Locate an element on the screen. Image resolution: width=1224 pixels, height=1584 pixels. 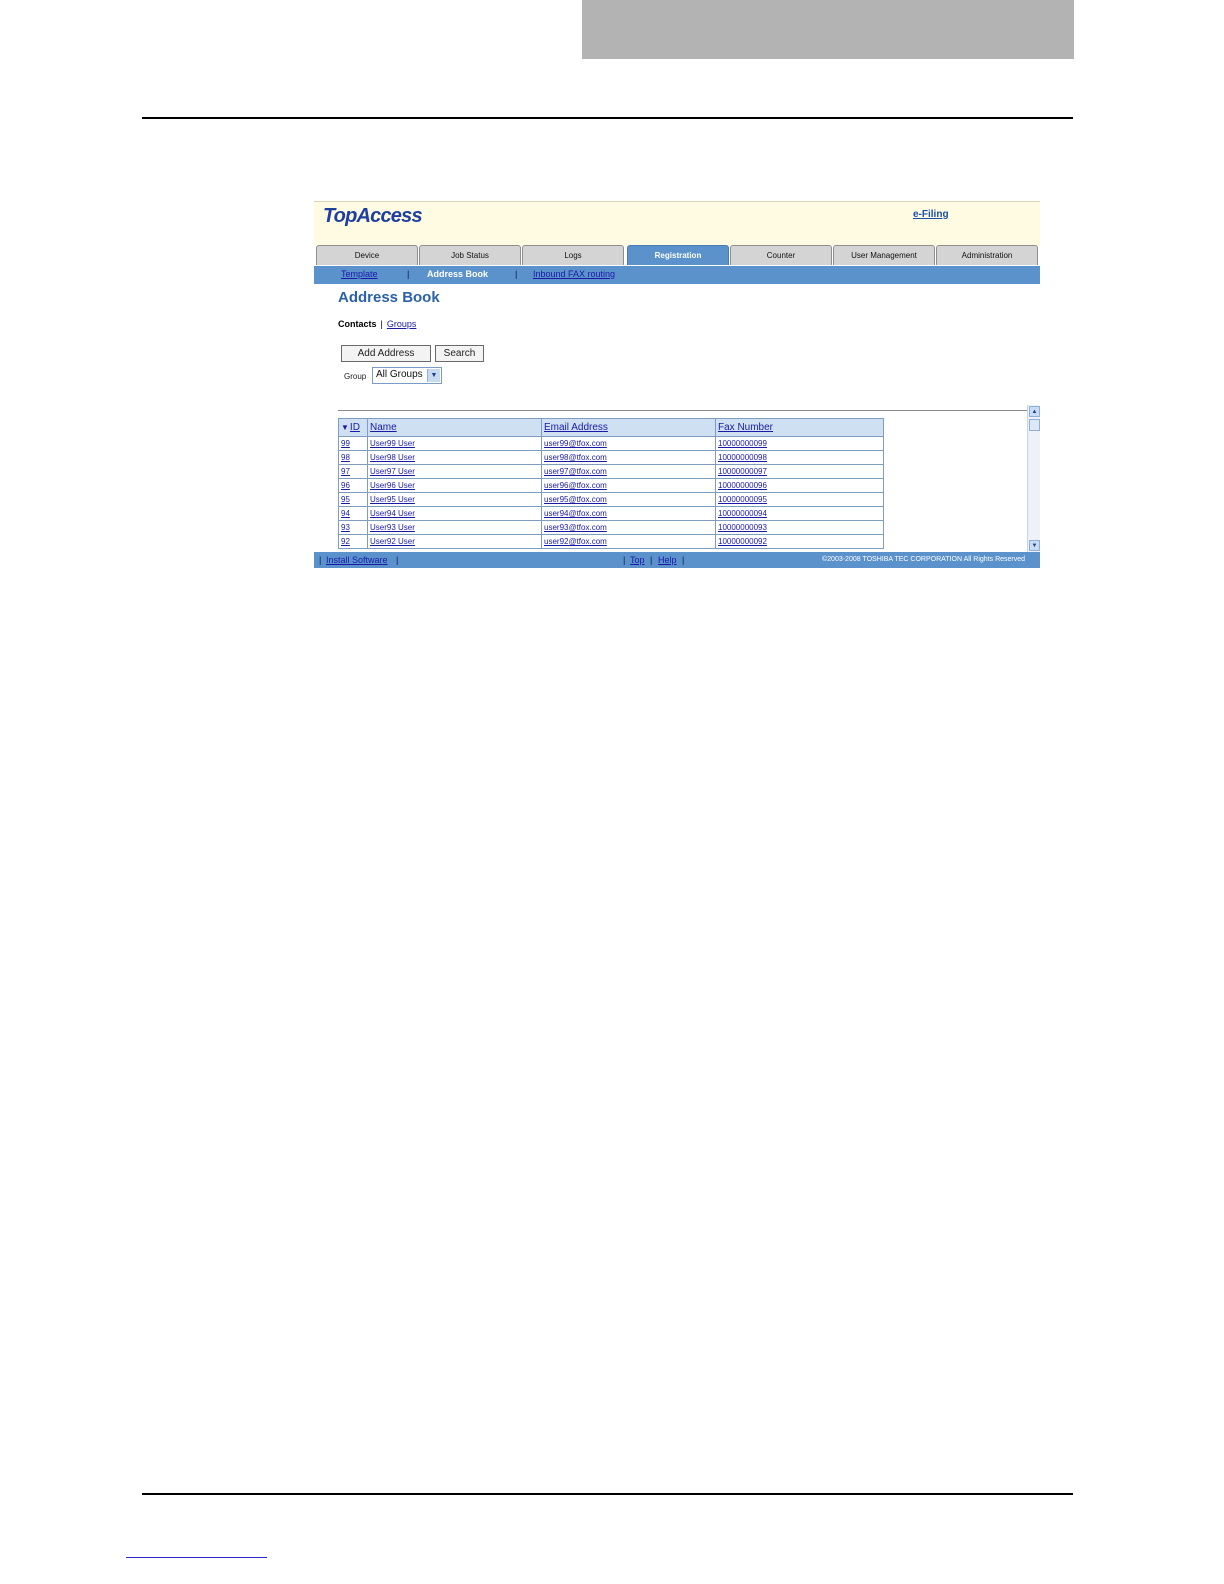
header-fax-label: Fax Number is located at coordinates (745, 427).